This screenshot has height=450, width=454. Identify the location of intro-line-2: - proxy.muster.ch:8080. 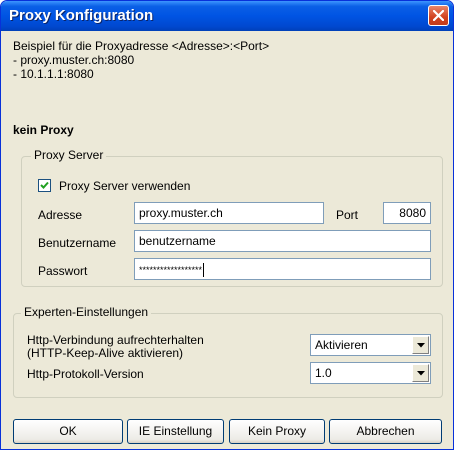
(74, 60).